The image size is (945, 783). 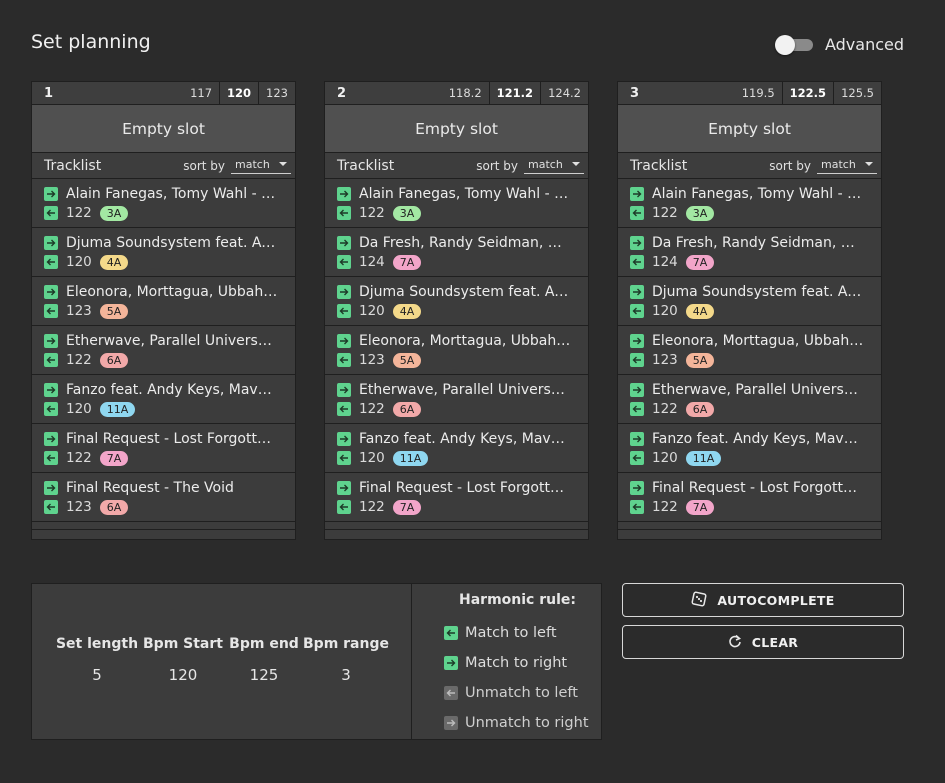 What do you see at coordinates (514, 93) in the screenshot?
I see `bpm-target: 121.2` at bounding box center [514, 93].